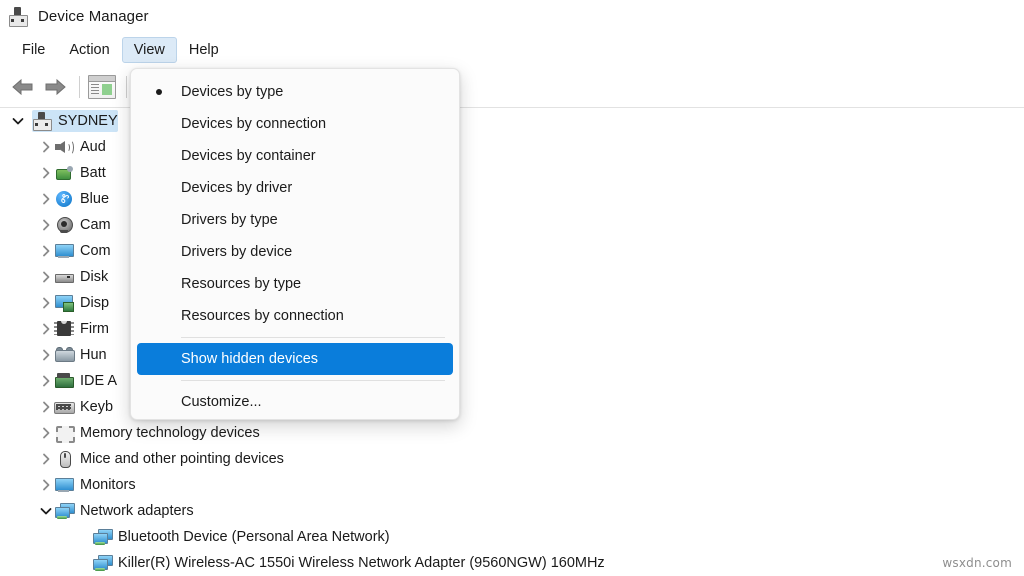 Image resolution: width=1024 pixels, height=576 pixels. I want to click on tree-label-bluetooth: Blue, so click(95, 199).